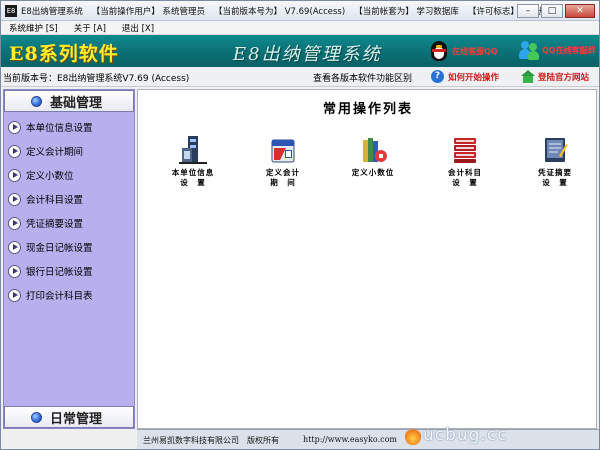 The width and height of the screenshot is (600, 450). What do you see at coordinates (50, 176) in the screenshot?
I see `sidebar-item-label: 定义小数位` at bounding box center [50, 176].